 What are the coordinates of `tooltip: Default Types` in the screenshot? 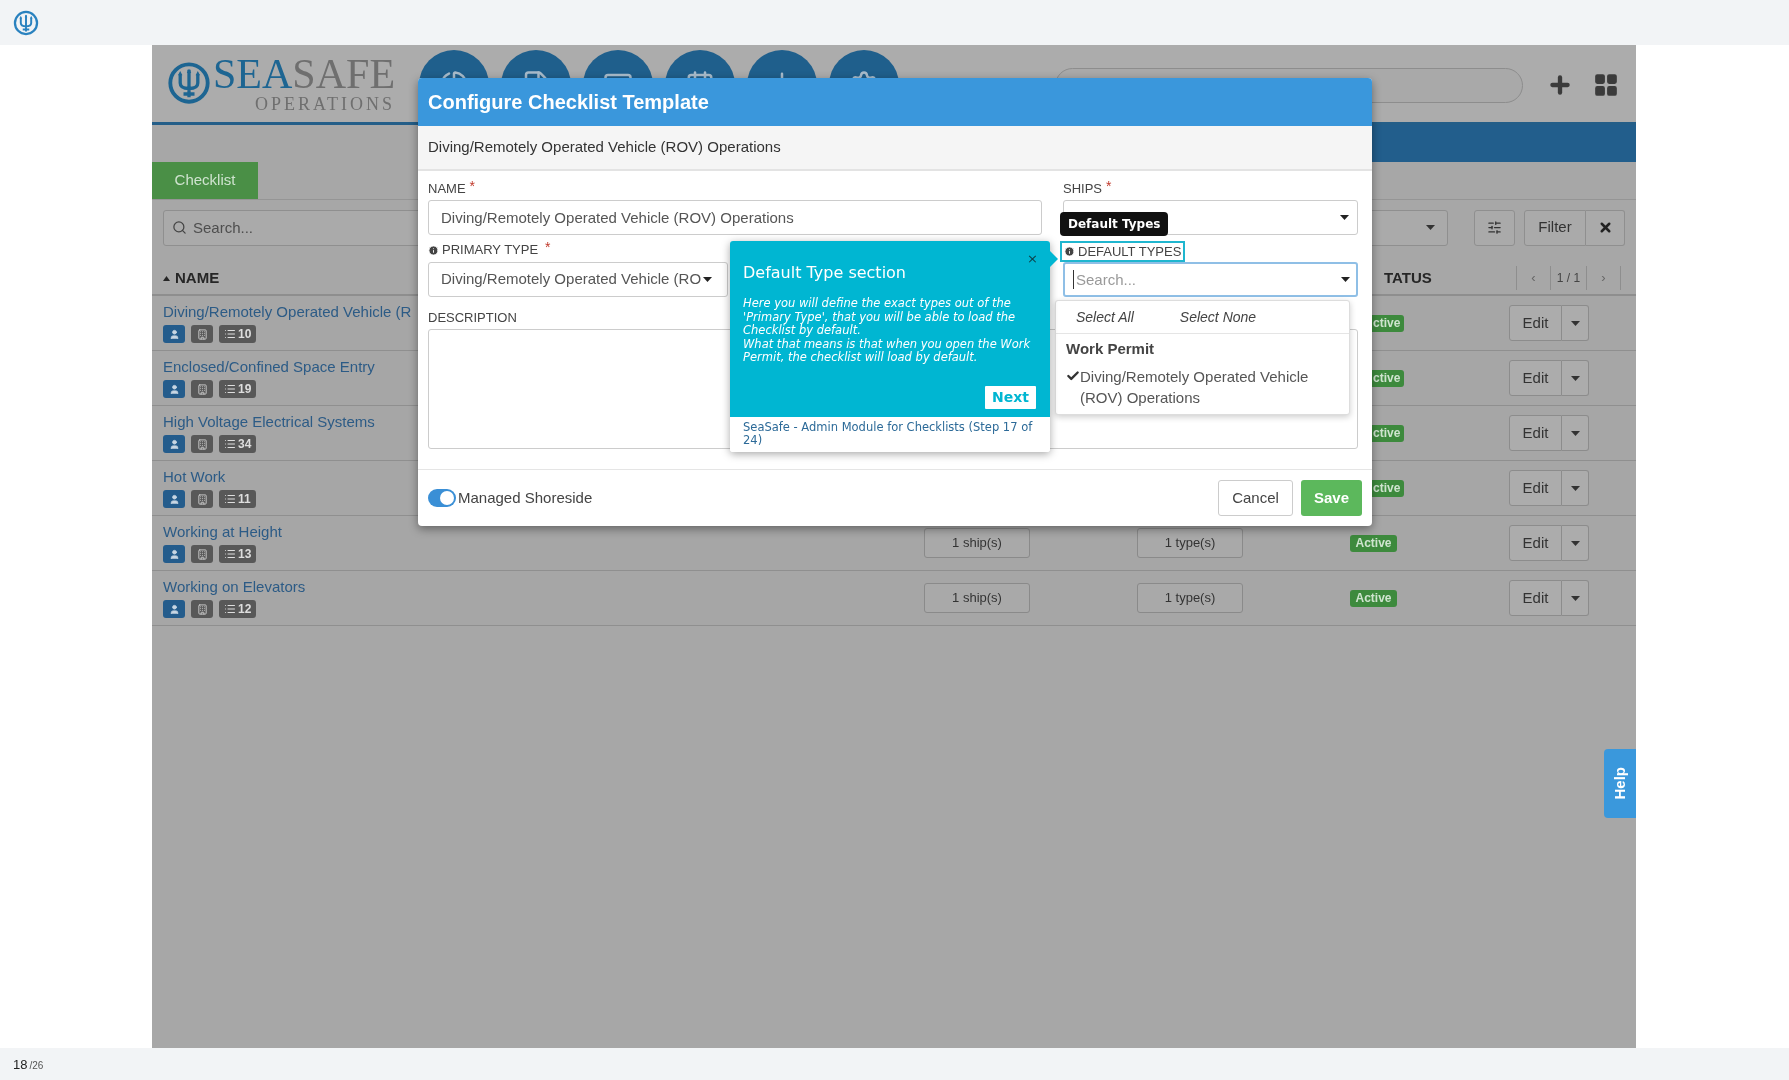 It's located at (1114, 224).